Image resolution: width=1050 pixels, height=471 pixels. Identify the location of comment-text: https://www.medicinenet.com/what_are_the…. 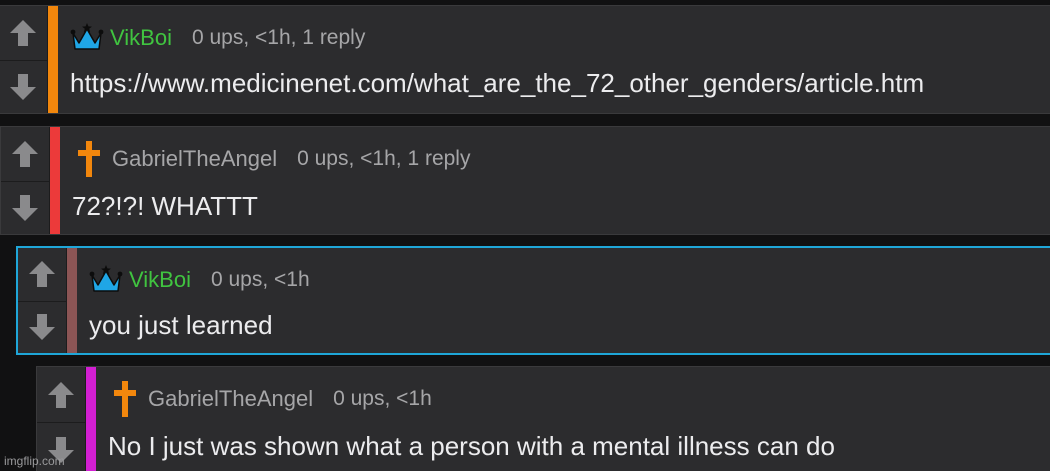
(497, 83).